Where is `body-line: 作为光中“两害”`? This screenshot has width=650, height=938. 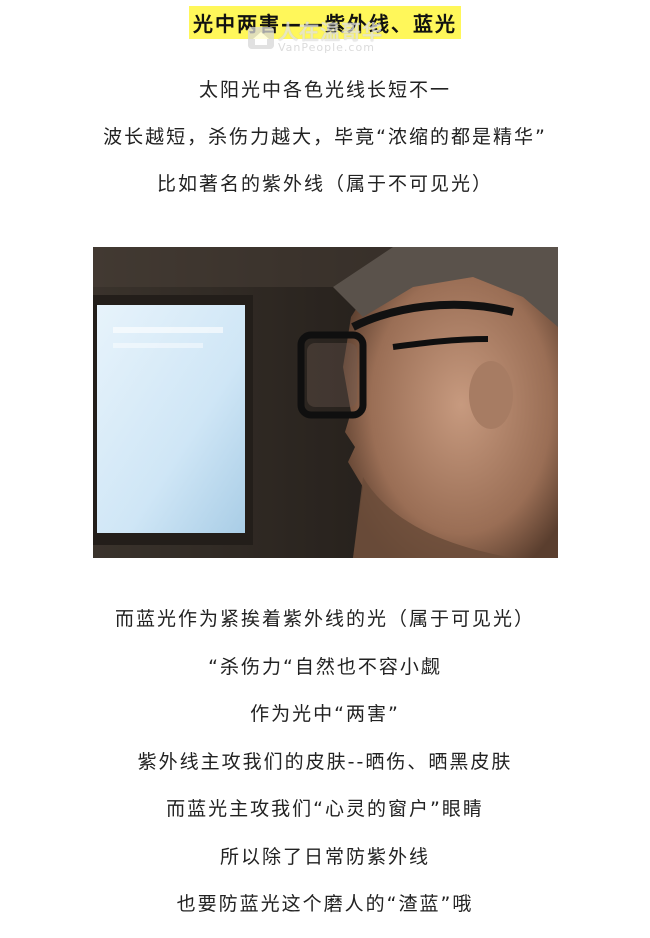 body-line: 作为光中“两害” is located at coordinates (325, 714).